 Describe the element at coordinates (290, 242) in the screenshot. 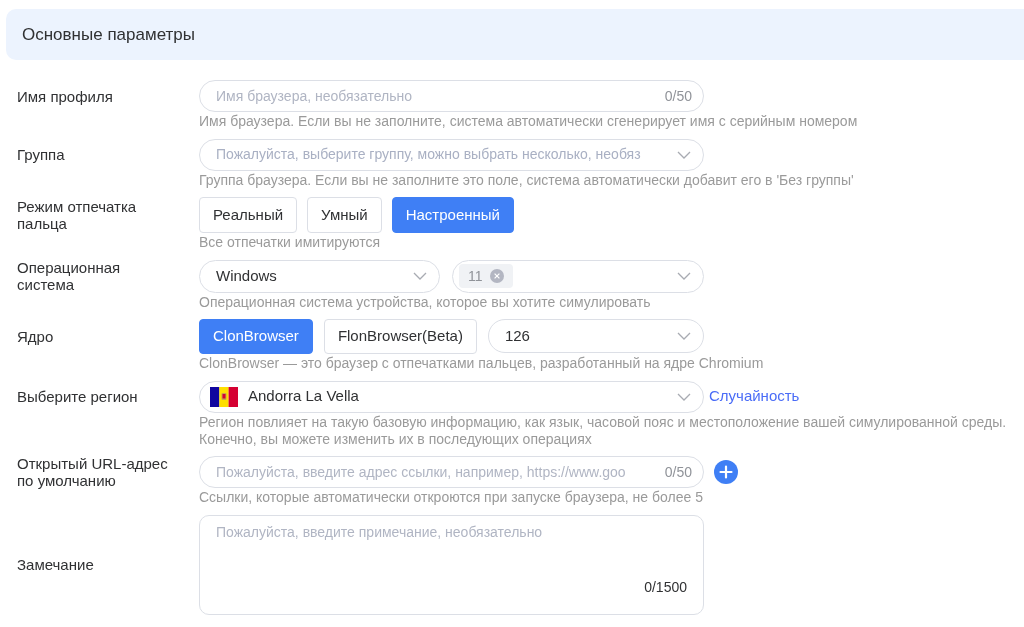

I see `hint-text: Все отпечатки имитируются` at that location.